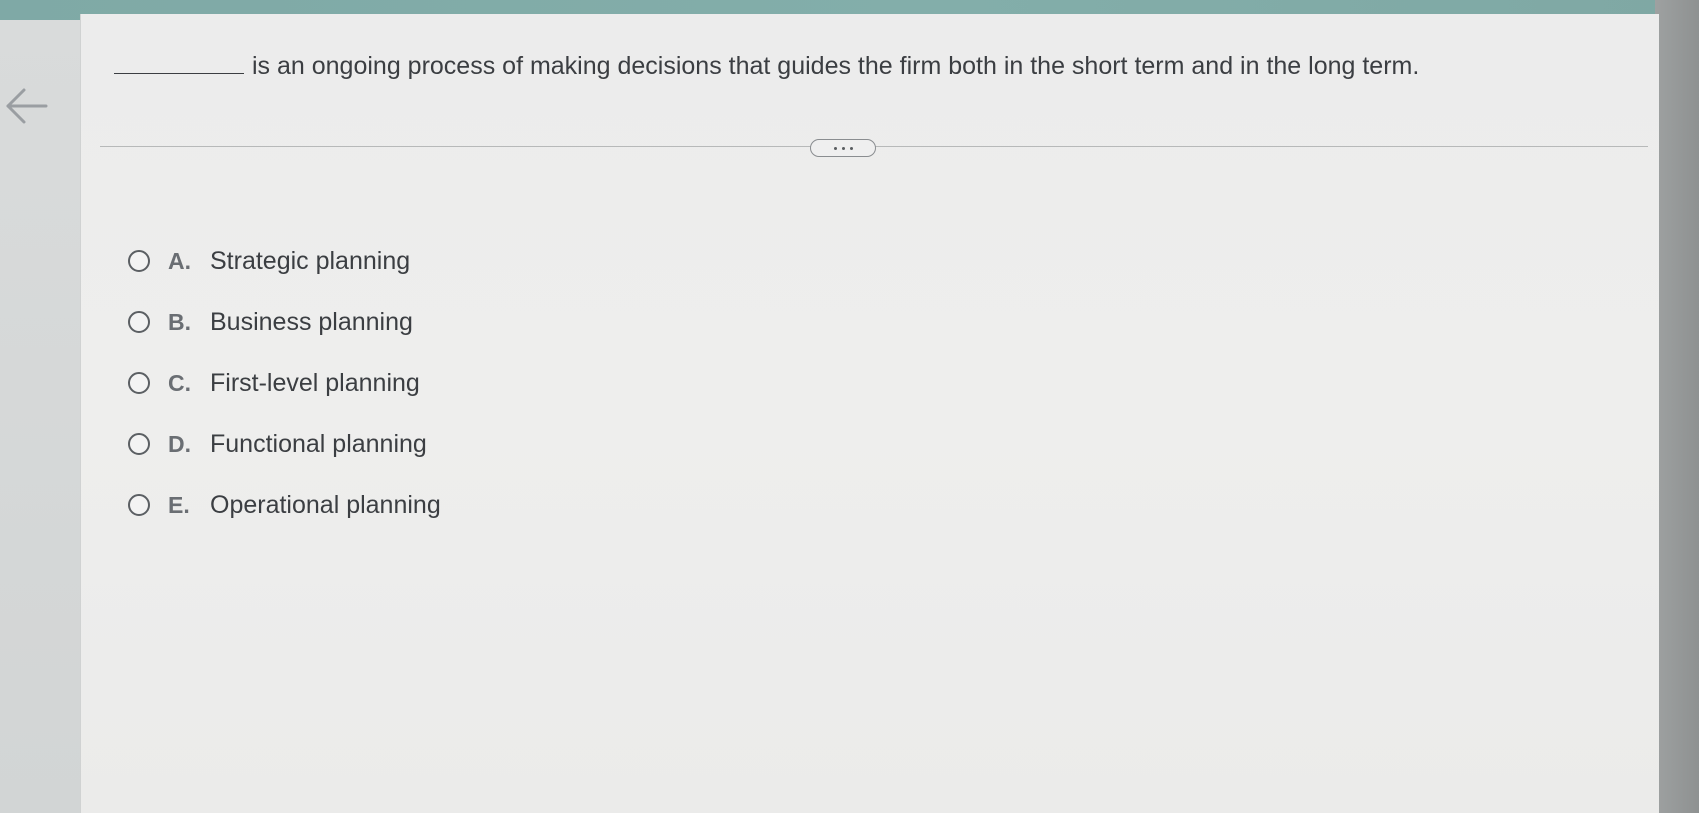 The height and width of the screenshot is (813, 1699). I want to click on option-a: A. Strategic planning, so click(284, 261).